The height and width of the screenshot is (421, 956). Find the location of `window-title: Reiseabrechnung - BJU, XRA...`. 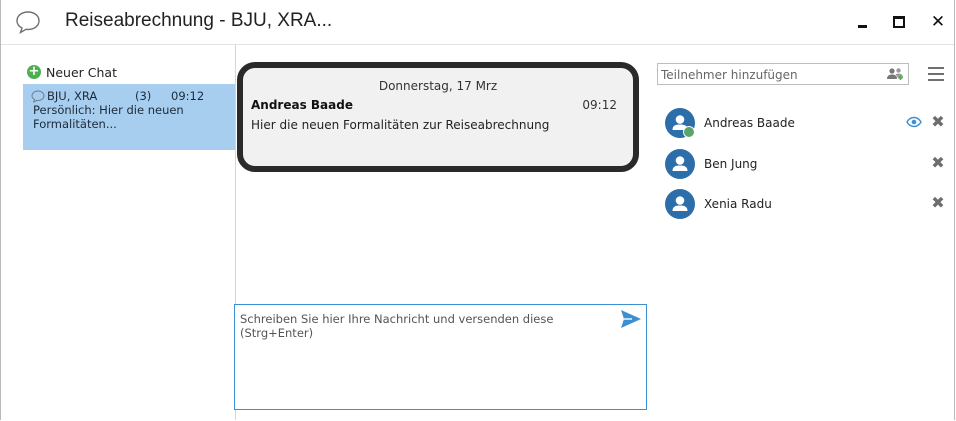

window-title: Reiseabrechnung - BJU, XRA... is located at coordinates (199, 20).